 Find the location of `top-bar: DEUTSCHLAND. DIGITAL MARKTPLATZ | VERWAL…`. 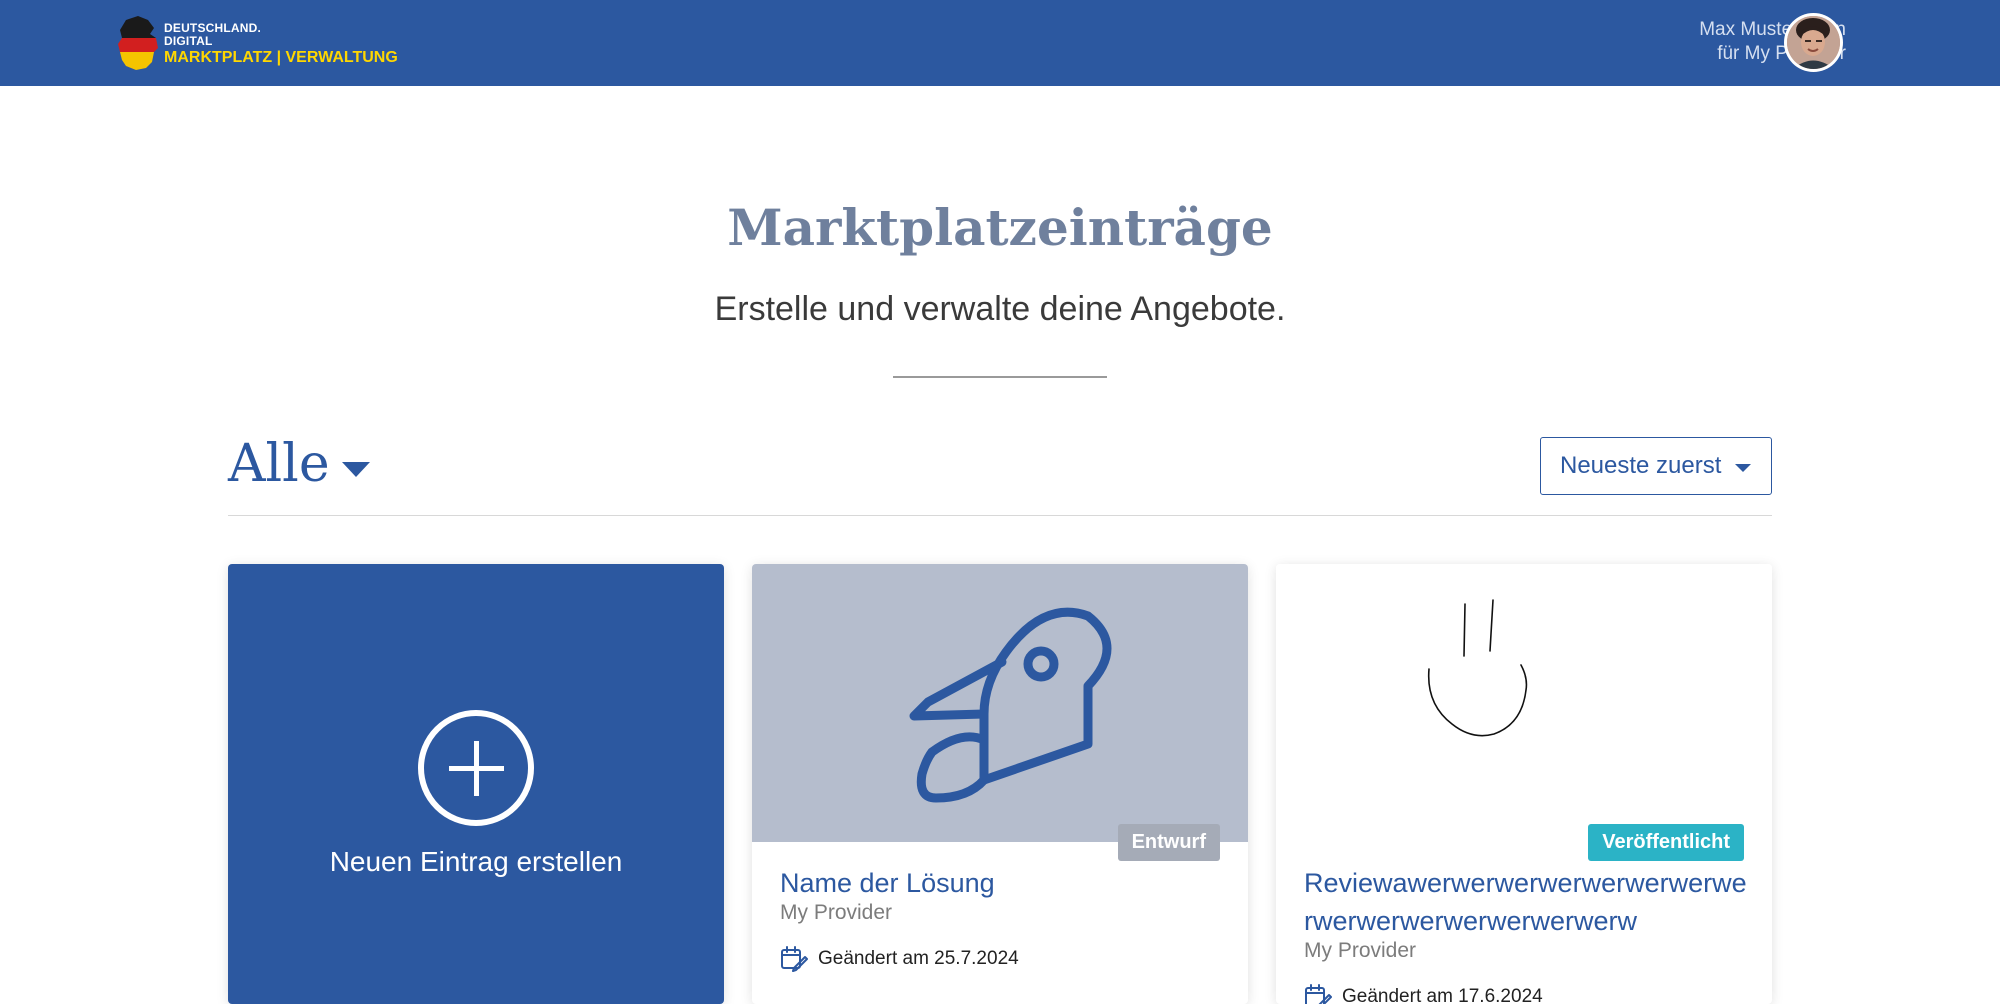

top-bar: DEUTSCHLAND. DIGITAL MARKTPLATZ | VERWAL… is located at coordinates (1000, 43).